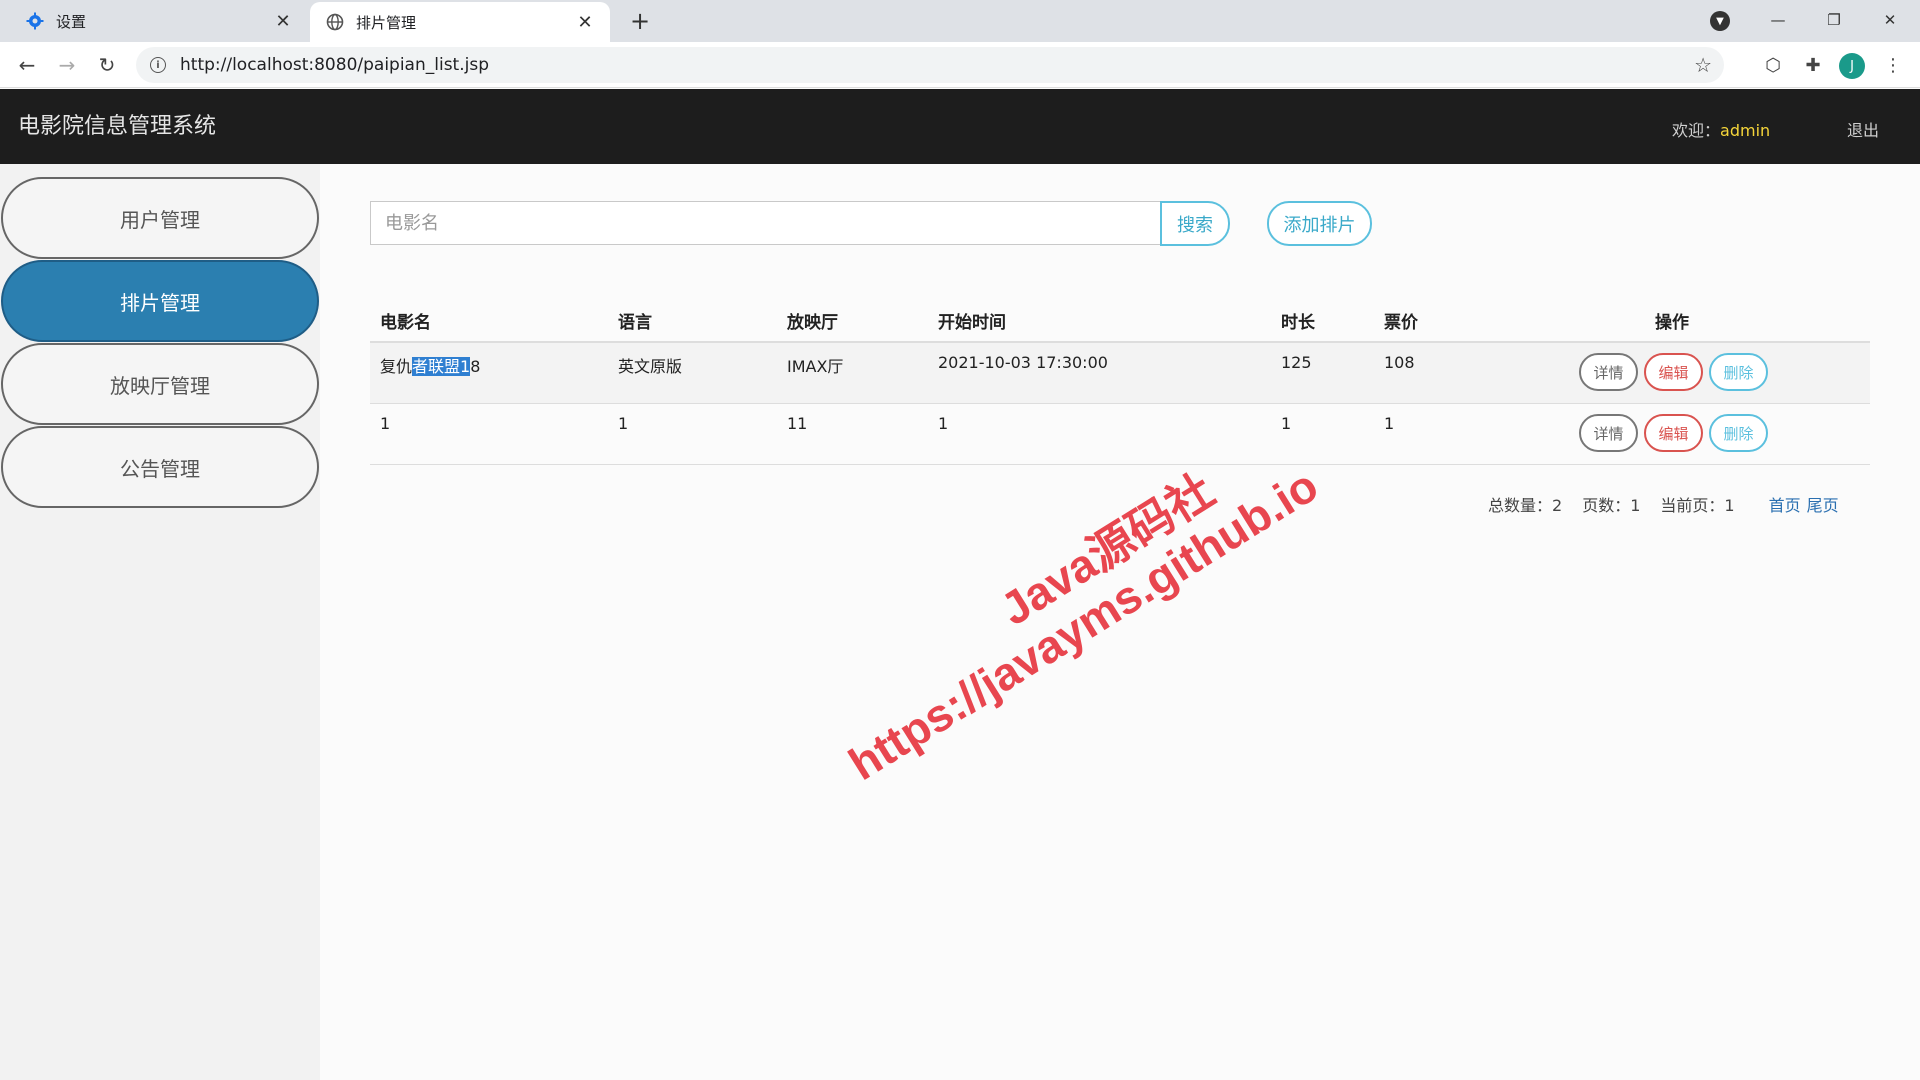  I want to click on column-header: 语言, so click(635, 323).